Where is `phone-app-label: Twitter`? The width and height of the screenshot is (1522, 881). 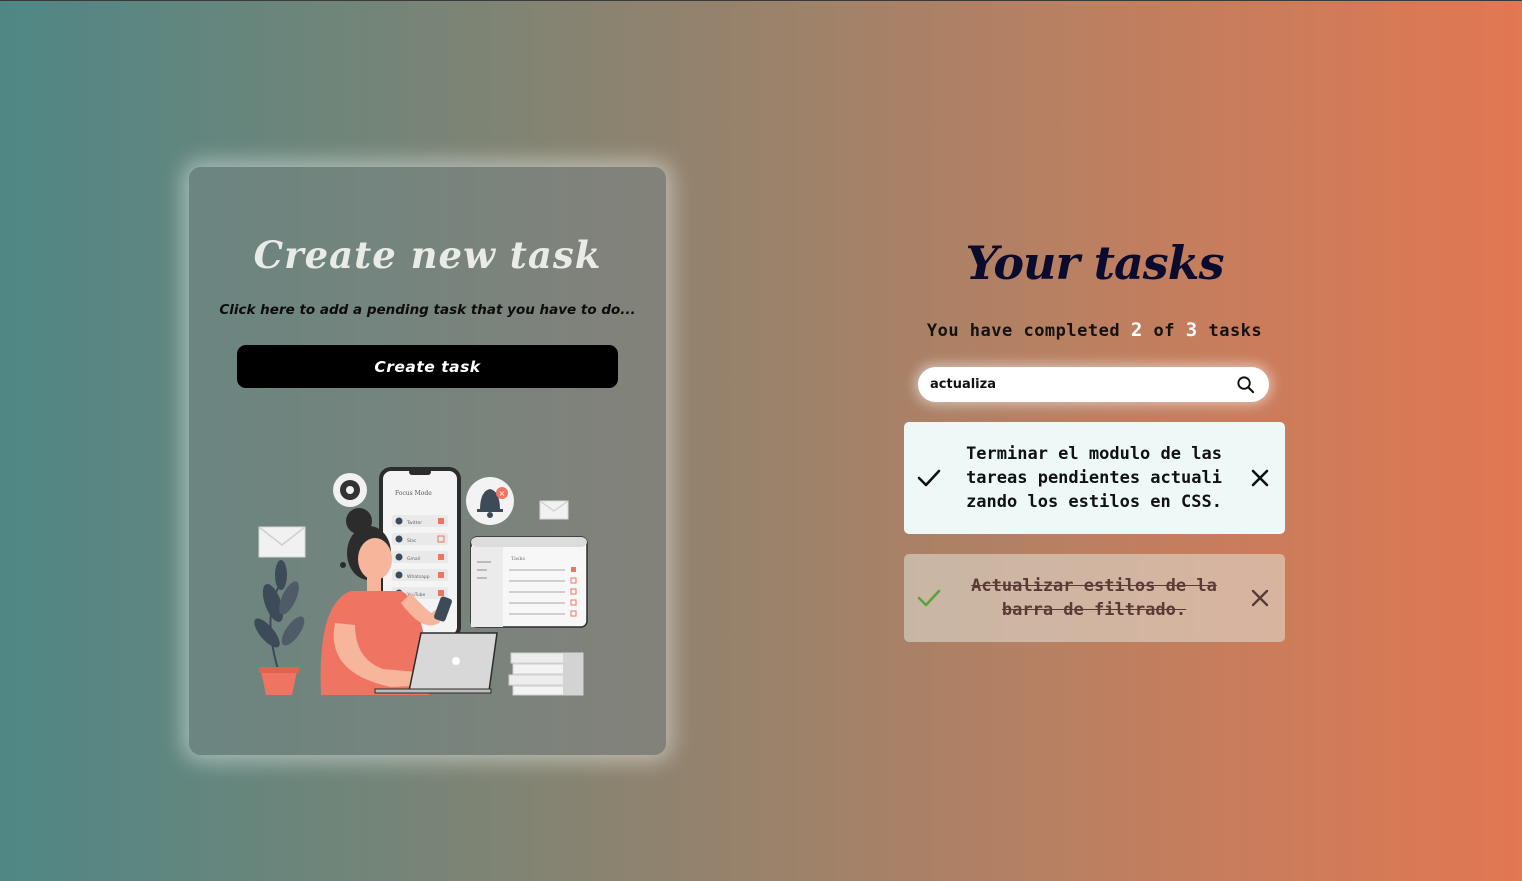 phone-app-label: Twitter is located at coordinates (414, 523).